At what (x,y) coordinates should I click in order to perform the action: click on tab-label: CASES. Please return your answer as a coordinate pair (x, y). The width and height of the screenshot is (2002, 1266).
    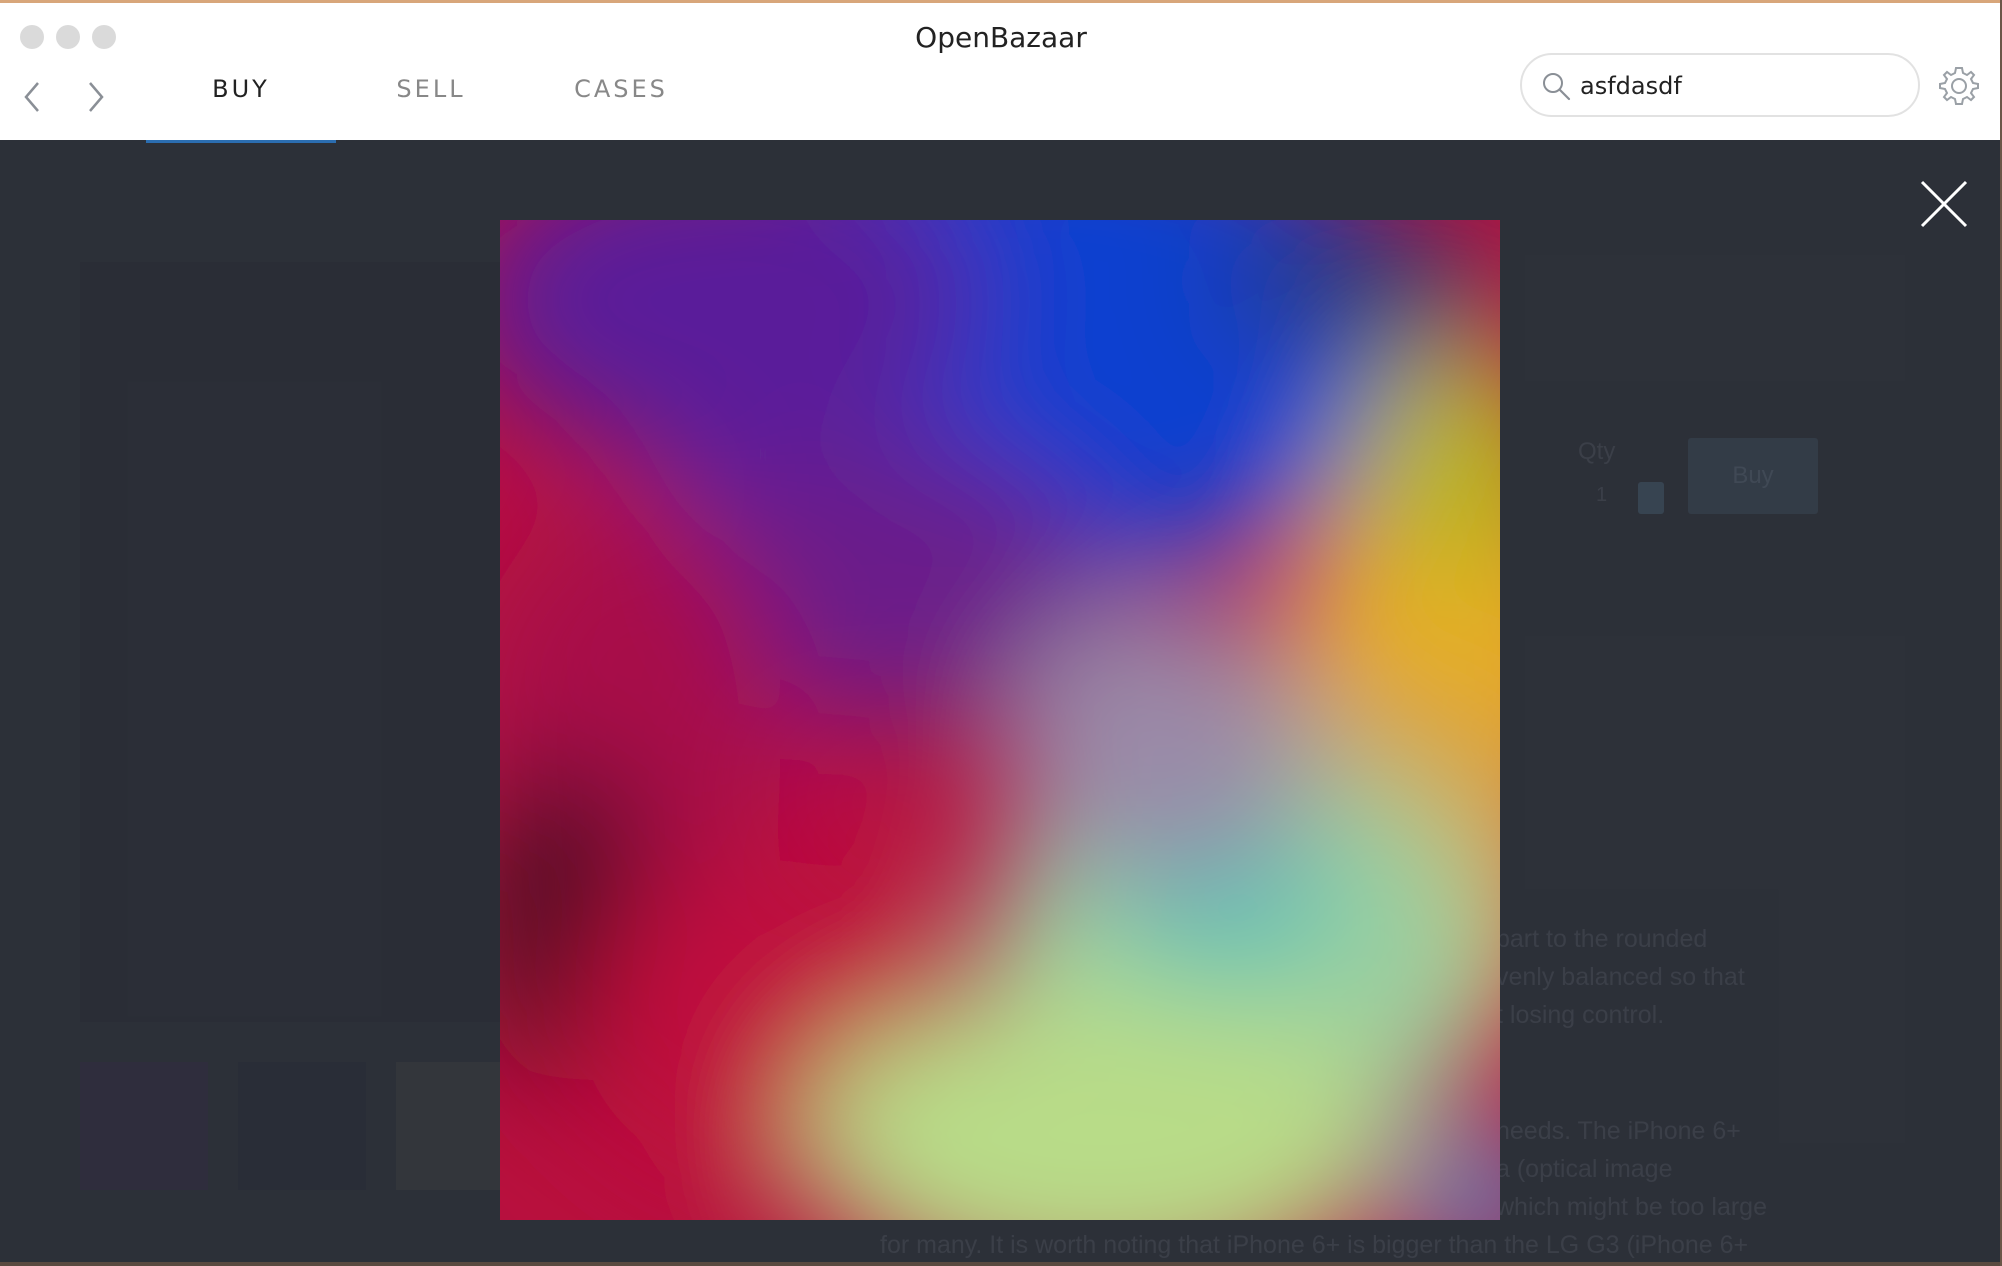
    Looking at the image, I should click on (621, 89).